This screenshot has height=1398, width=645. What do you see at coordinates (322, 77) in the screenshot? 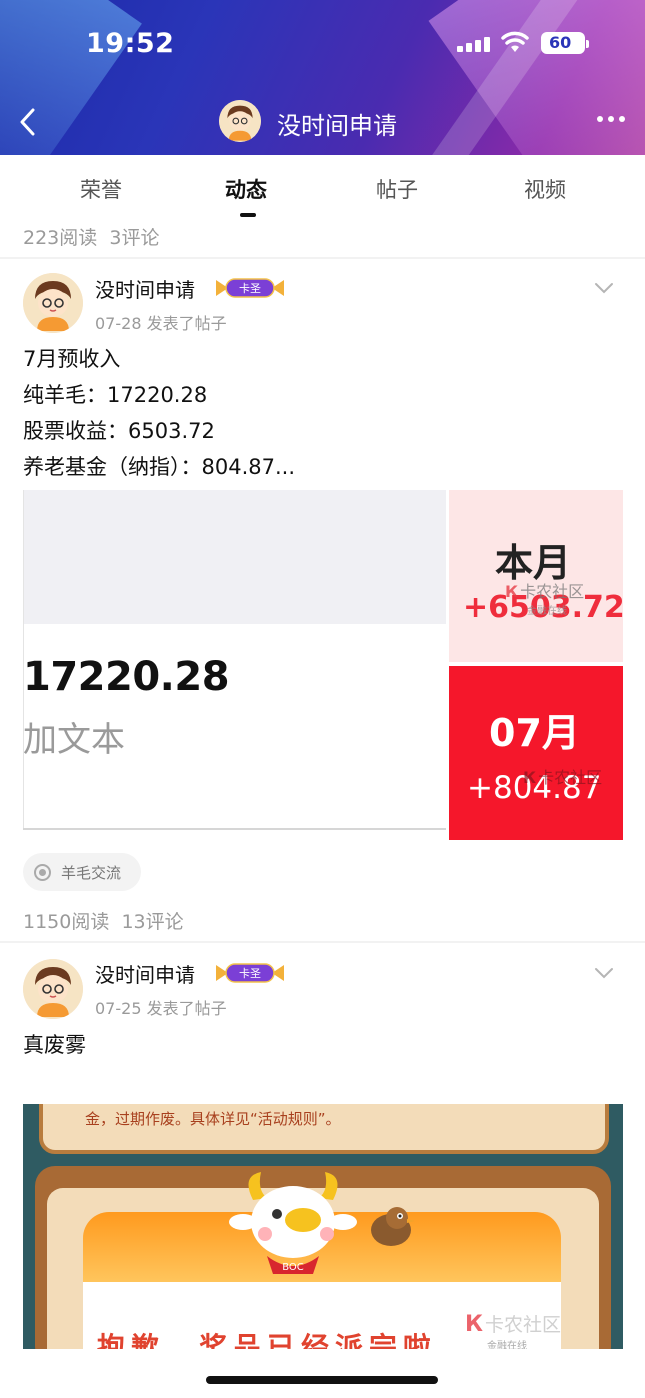
I see `profile-header: 19:52 60 没时间申请` at bounding box center [322, 77].